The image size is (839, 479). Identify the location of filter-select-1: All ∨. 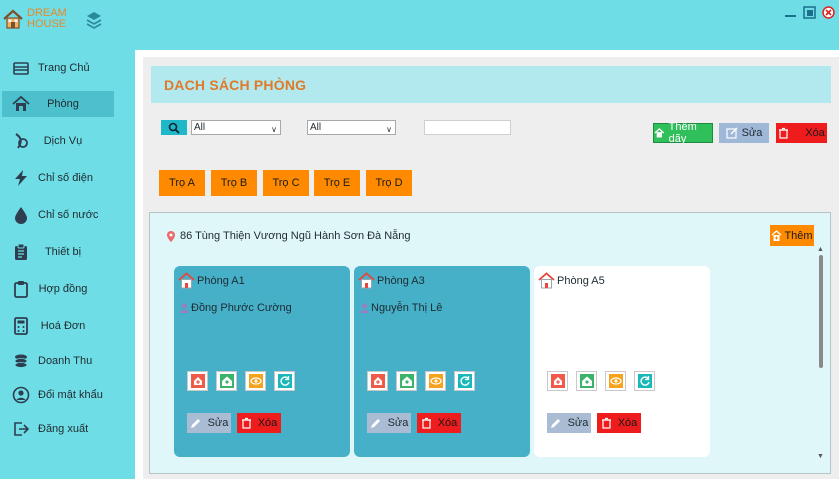
(236, 127).